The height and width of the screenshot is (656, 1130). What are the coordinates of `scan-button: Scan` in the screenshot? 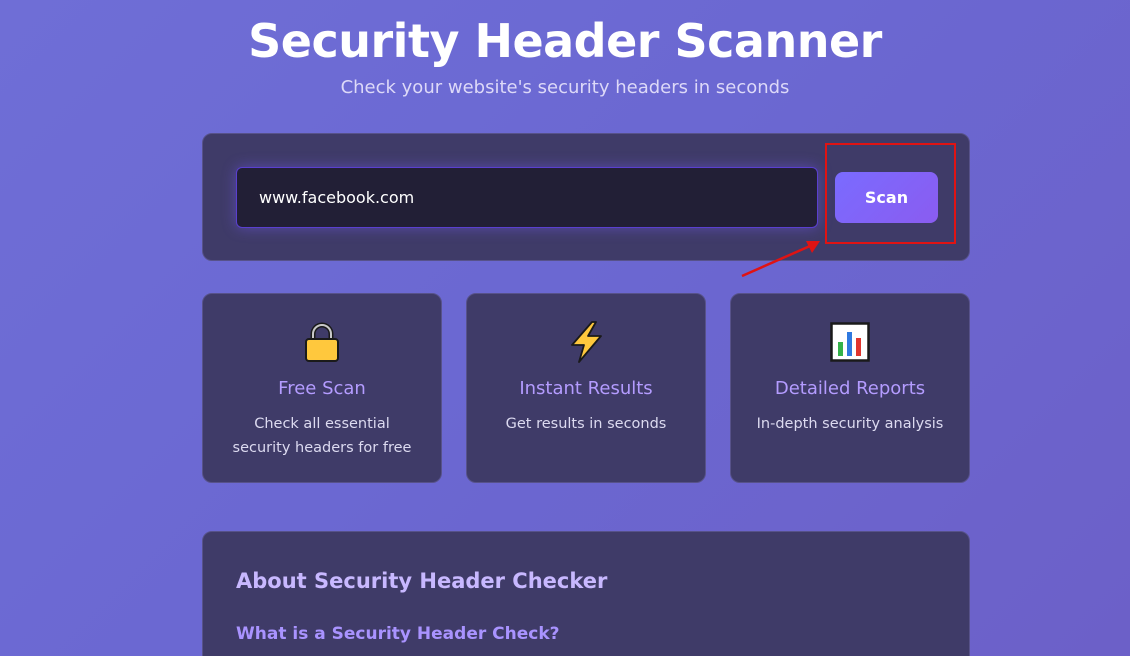 It's located at (886, 197).